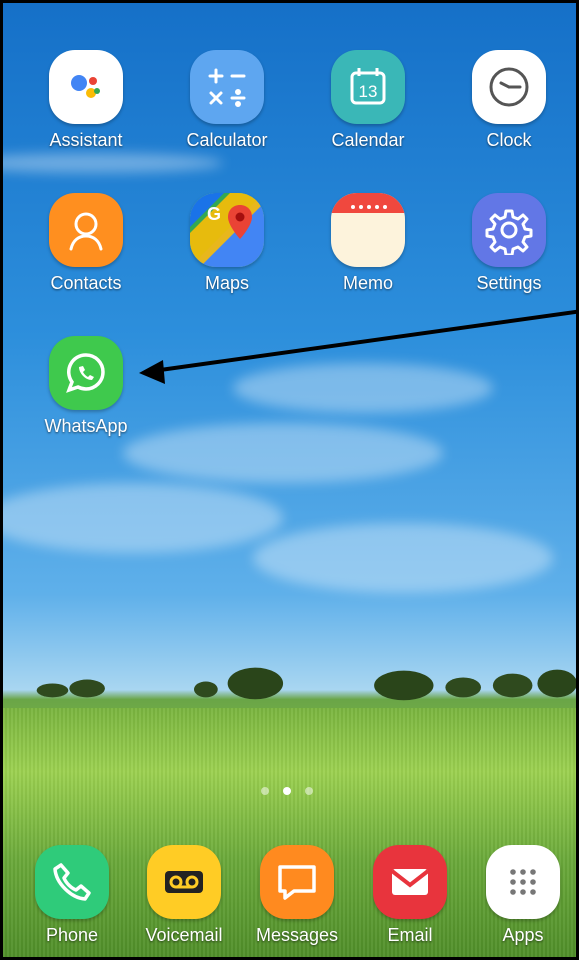  Describe the element at coordinates (184, 935) in the screenshot. I see `app-label: Voicemail` at that location.